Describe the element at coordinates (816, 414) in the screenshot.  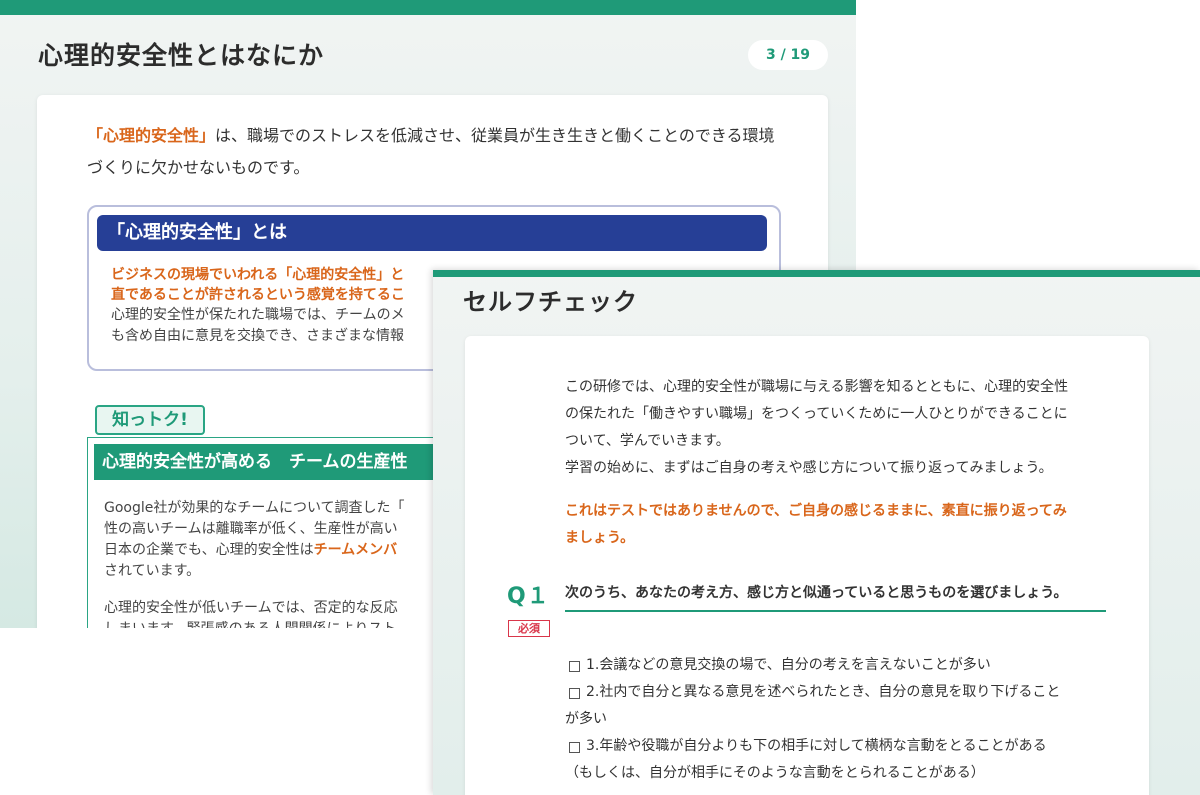
I see `intro-line: の保たれた「働きやすい職場」をつくっていくために一人ひとりができることに` at that location.